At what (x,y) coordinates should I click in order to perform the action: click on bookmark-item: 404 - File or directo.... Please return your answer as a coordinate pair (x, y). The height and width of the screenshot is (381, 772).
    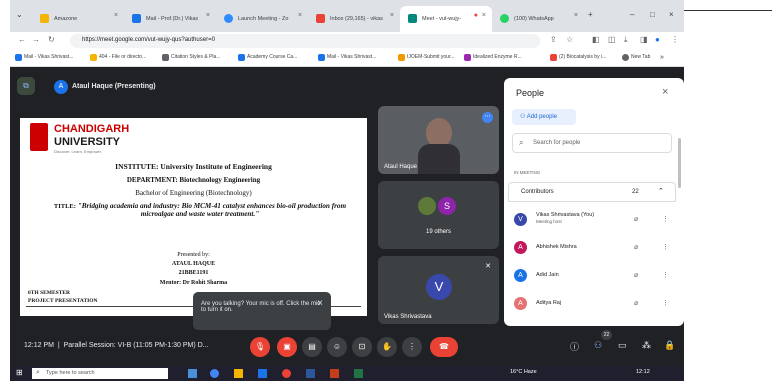
    Looking at the image, I should click on (118, 57).